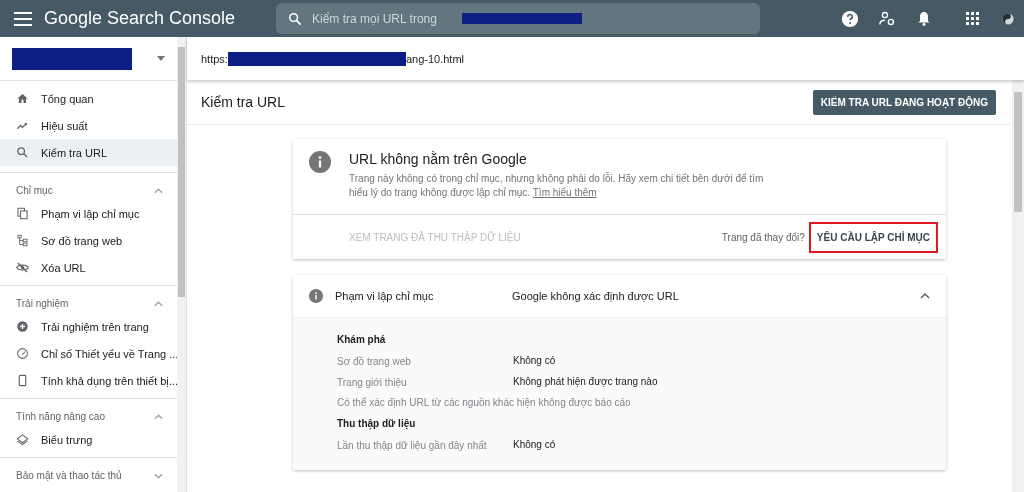  I want to click on app-title: Google Search Console, so click(139, 18).